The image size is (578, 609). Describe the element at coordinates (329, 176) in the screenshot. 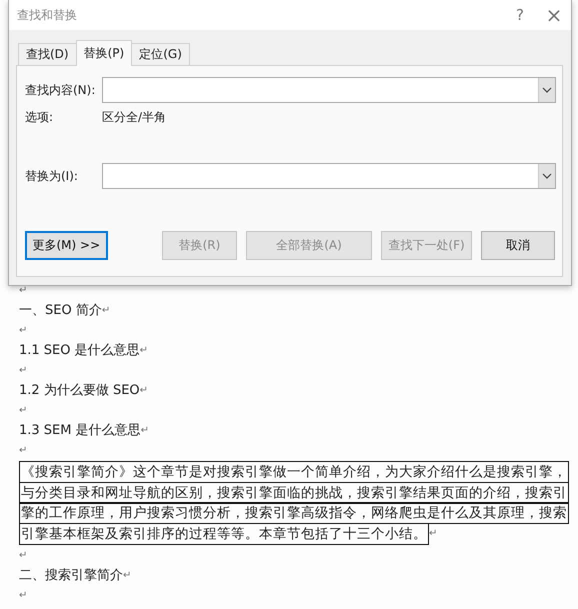

I see `replace-field` at that location.